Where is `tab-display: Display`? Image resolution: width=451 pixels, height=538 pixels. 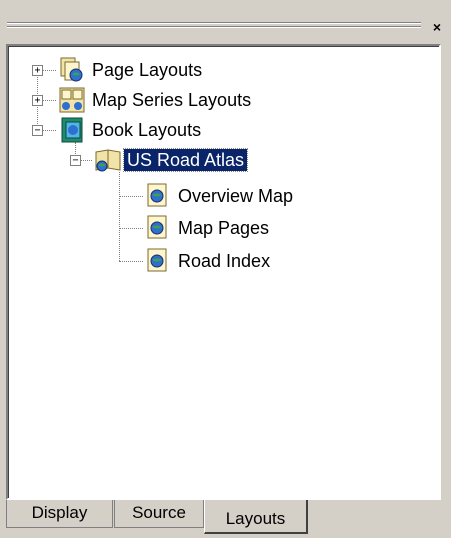
tab-display: Display is located at coordinates (59, 514).